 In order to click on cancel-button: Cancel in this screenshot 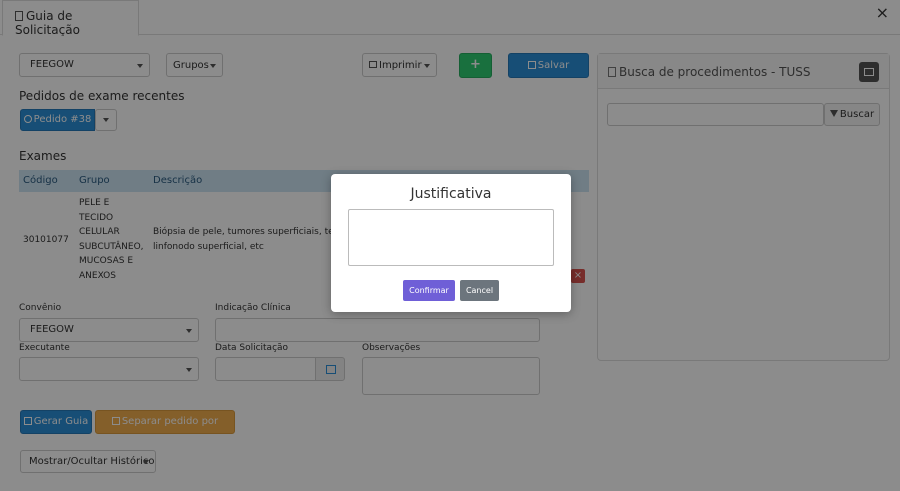, I will do `click(479, 290)`.